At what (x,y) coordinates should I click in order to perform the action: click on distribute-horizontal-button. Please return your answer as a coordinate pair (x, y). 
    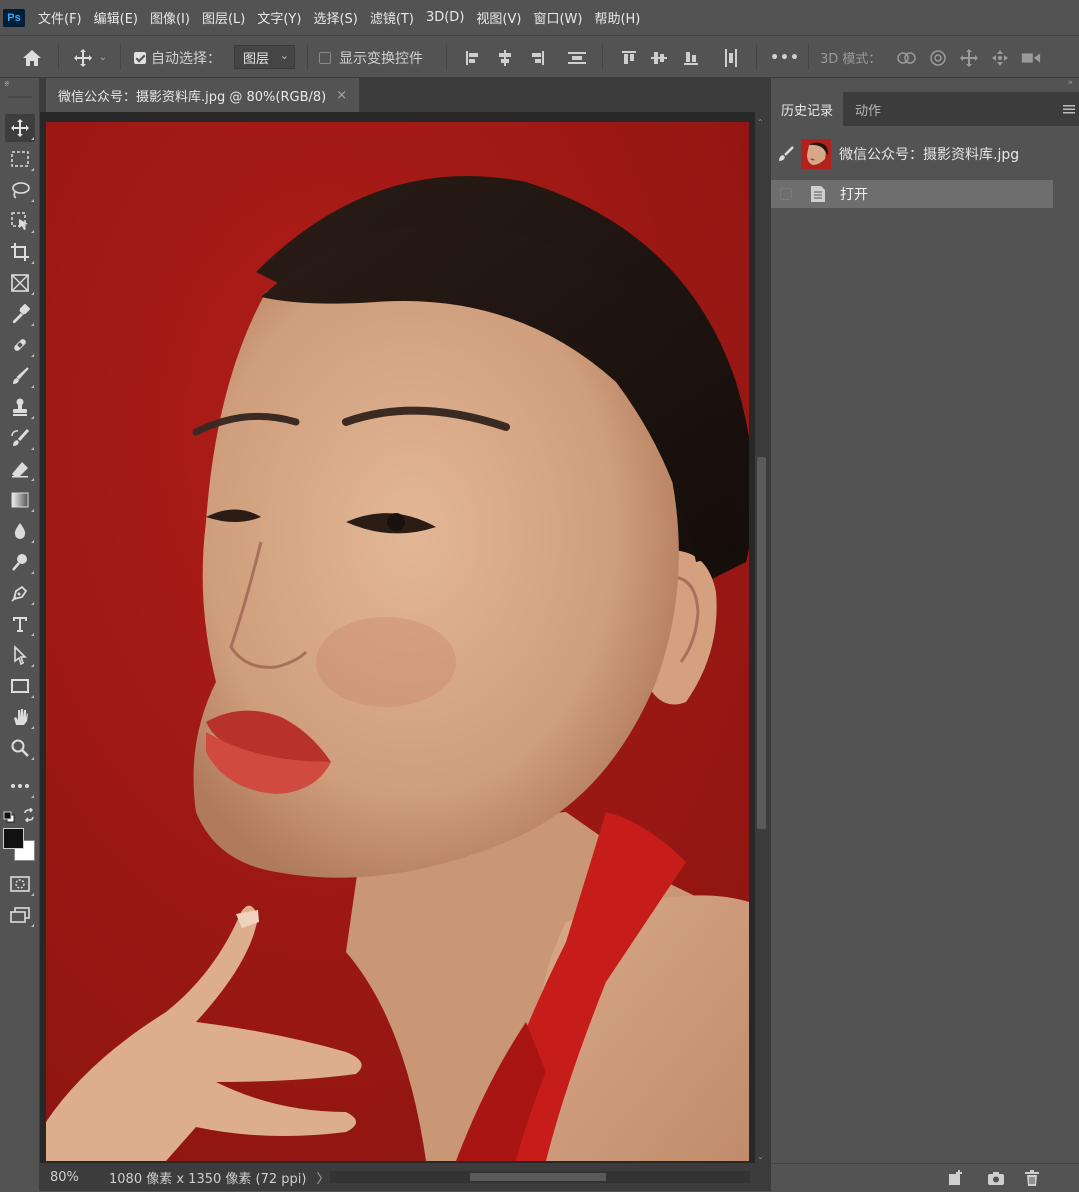
    Looking at the image, I should click on (731, 58).